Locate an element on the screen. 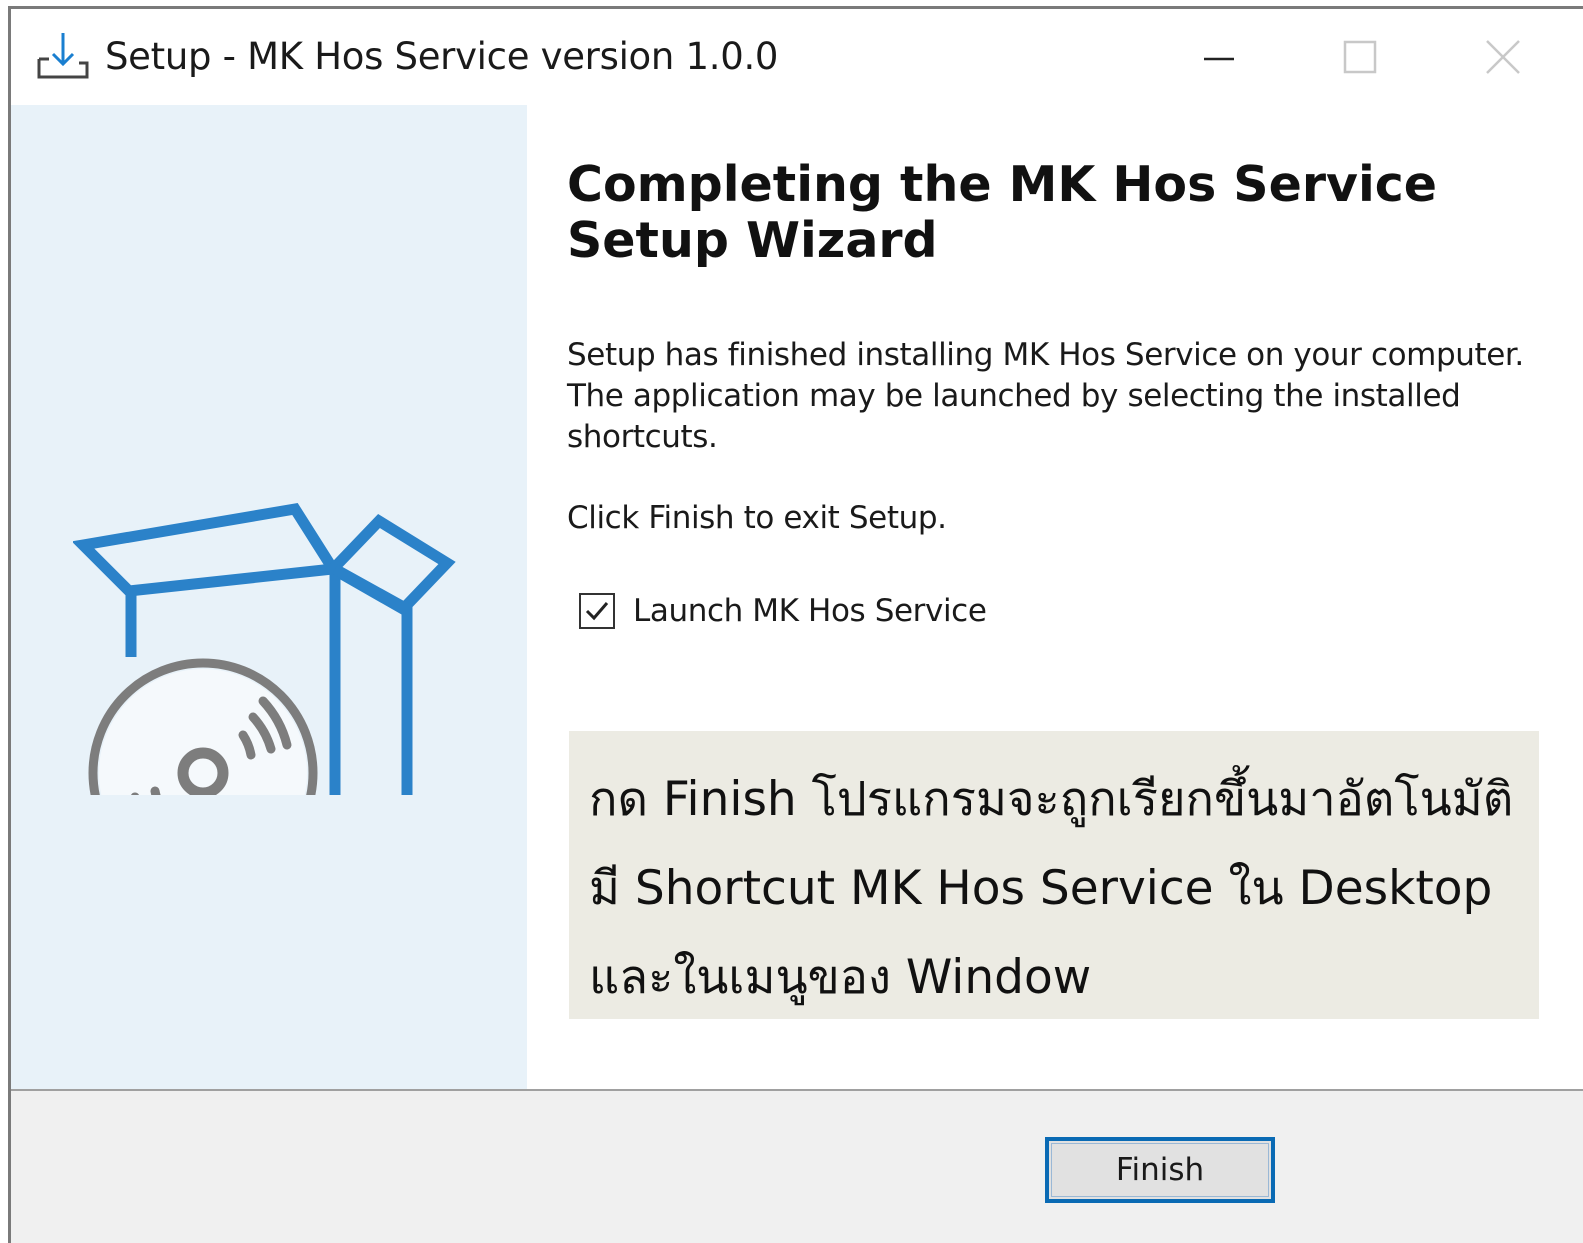 This screenshot has height=1243, width=1583. finish-button-label: Finish is located at coordinates (1160, 1170).